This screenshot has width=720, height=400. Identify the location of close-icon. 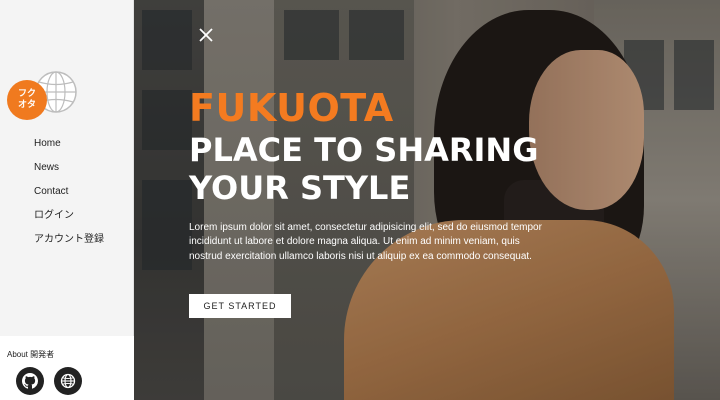
(206, 35).